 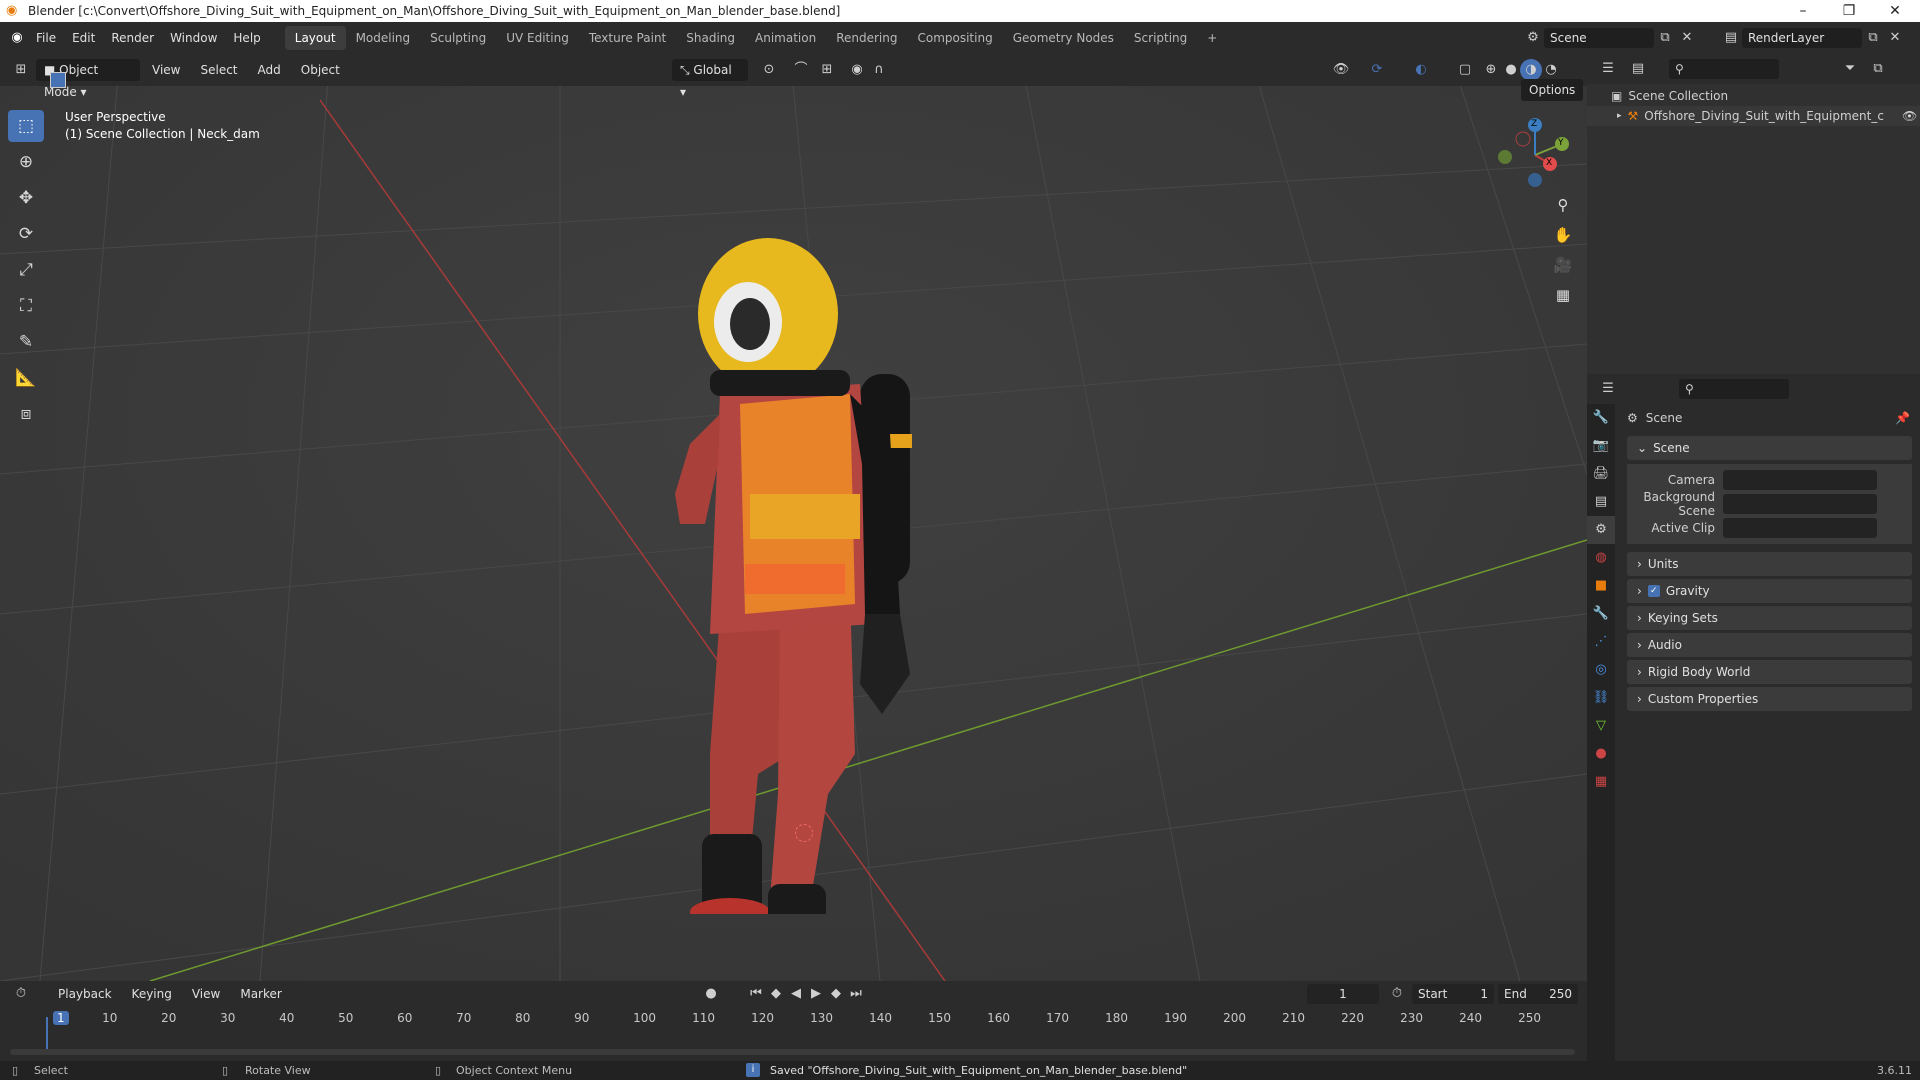 I want to click on xray-icon: ▢, so click(x=1465, y=70).